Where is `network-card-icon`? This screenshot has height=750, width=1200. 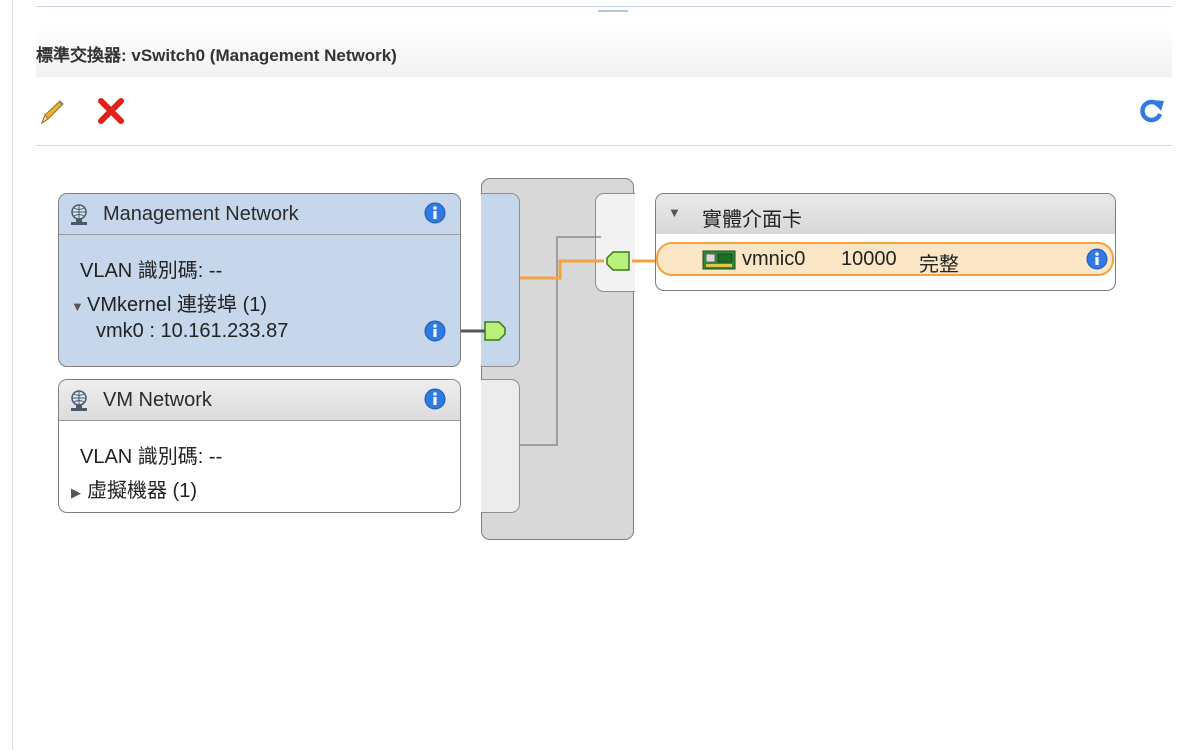
network-card-icon is located at coordinates (719, 260).